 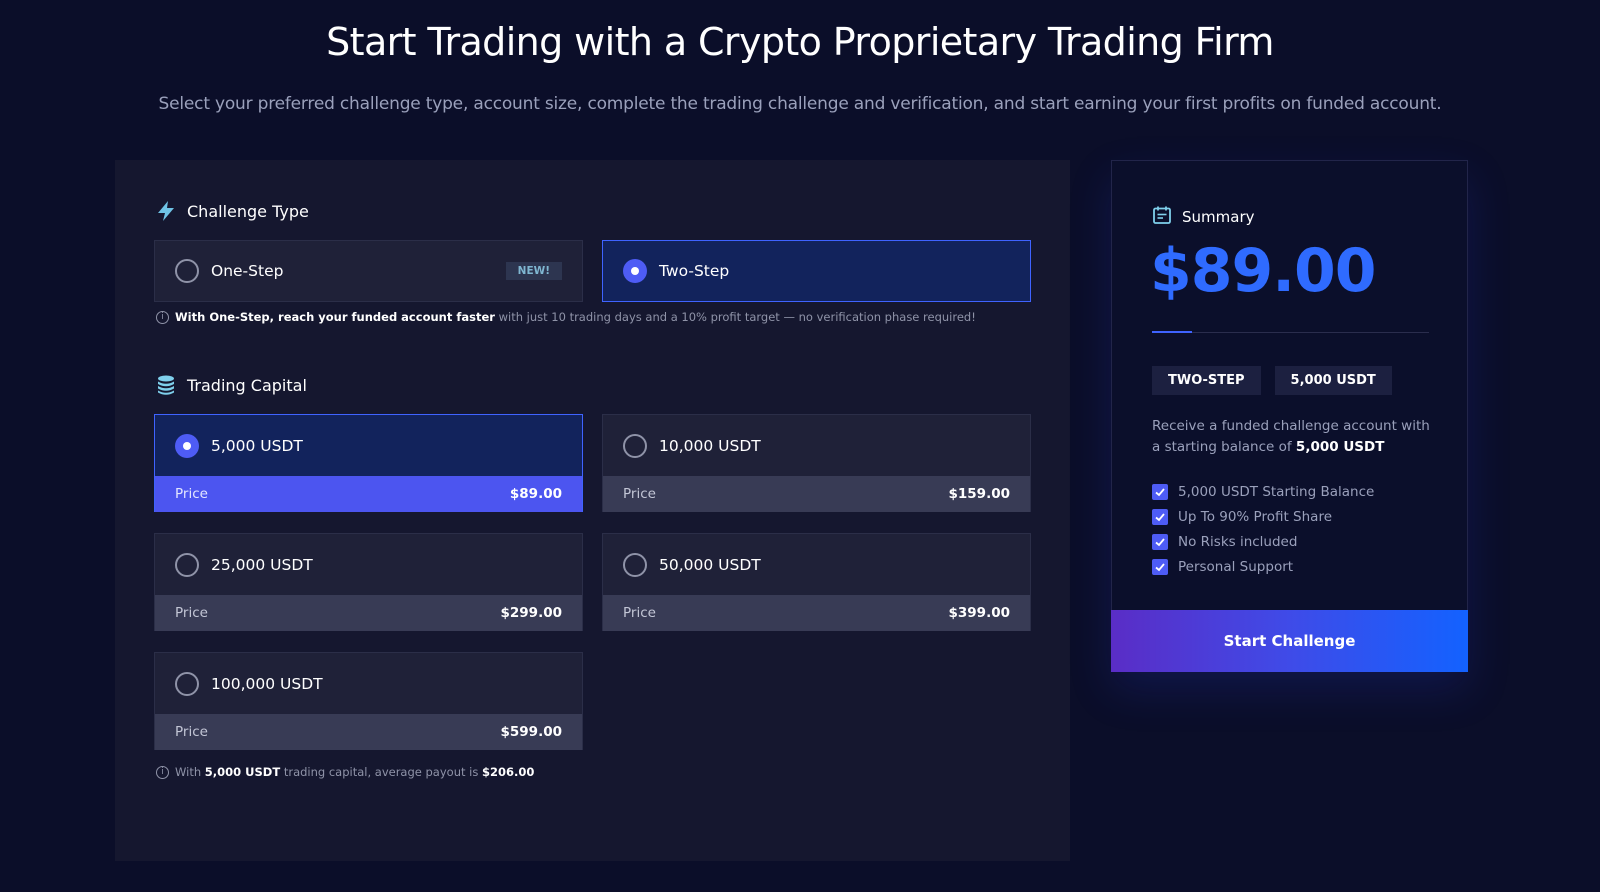 I want to click on feature-item: No Risks included, so click(x=1263, y=541).